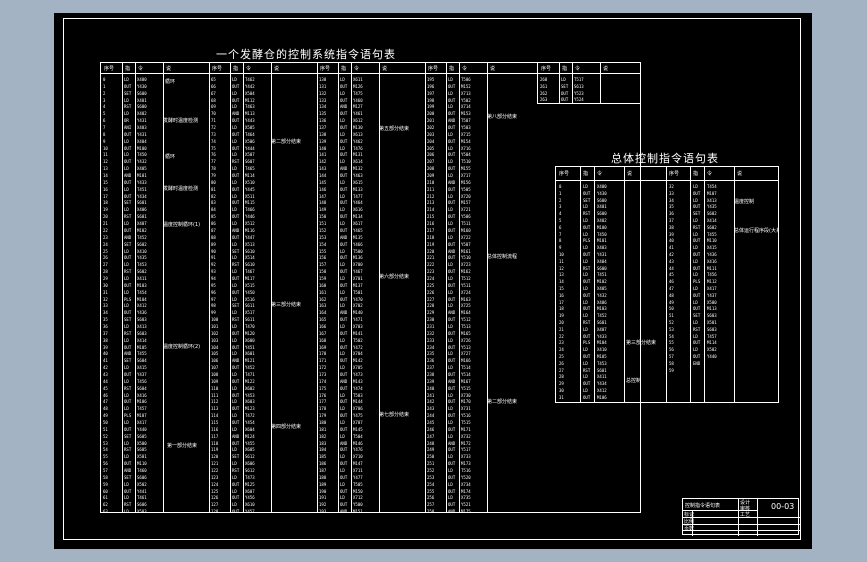 This screenshot has height=562, width=867. Describe the element at coordinates (431, 511) in the screenshot. I see `b4-seq-cell: 258` at that location.